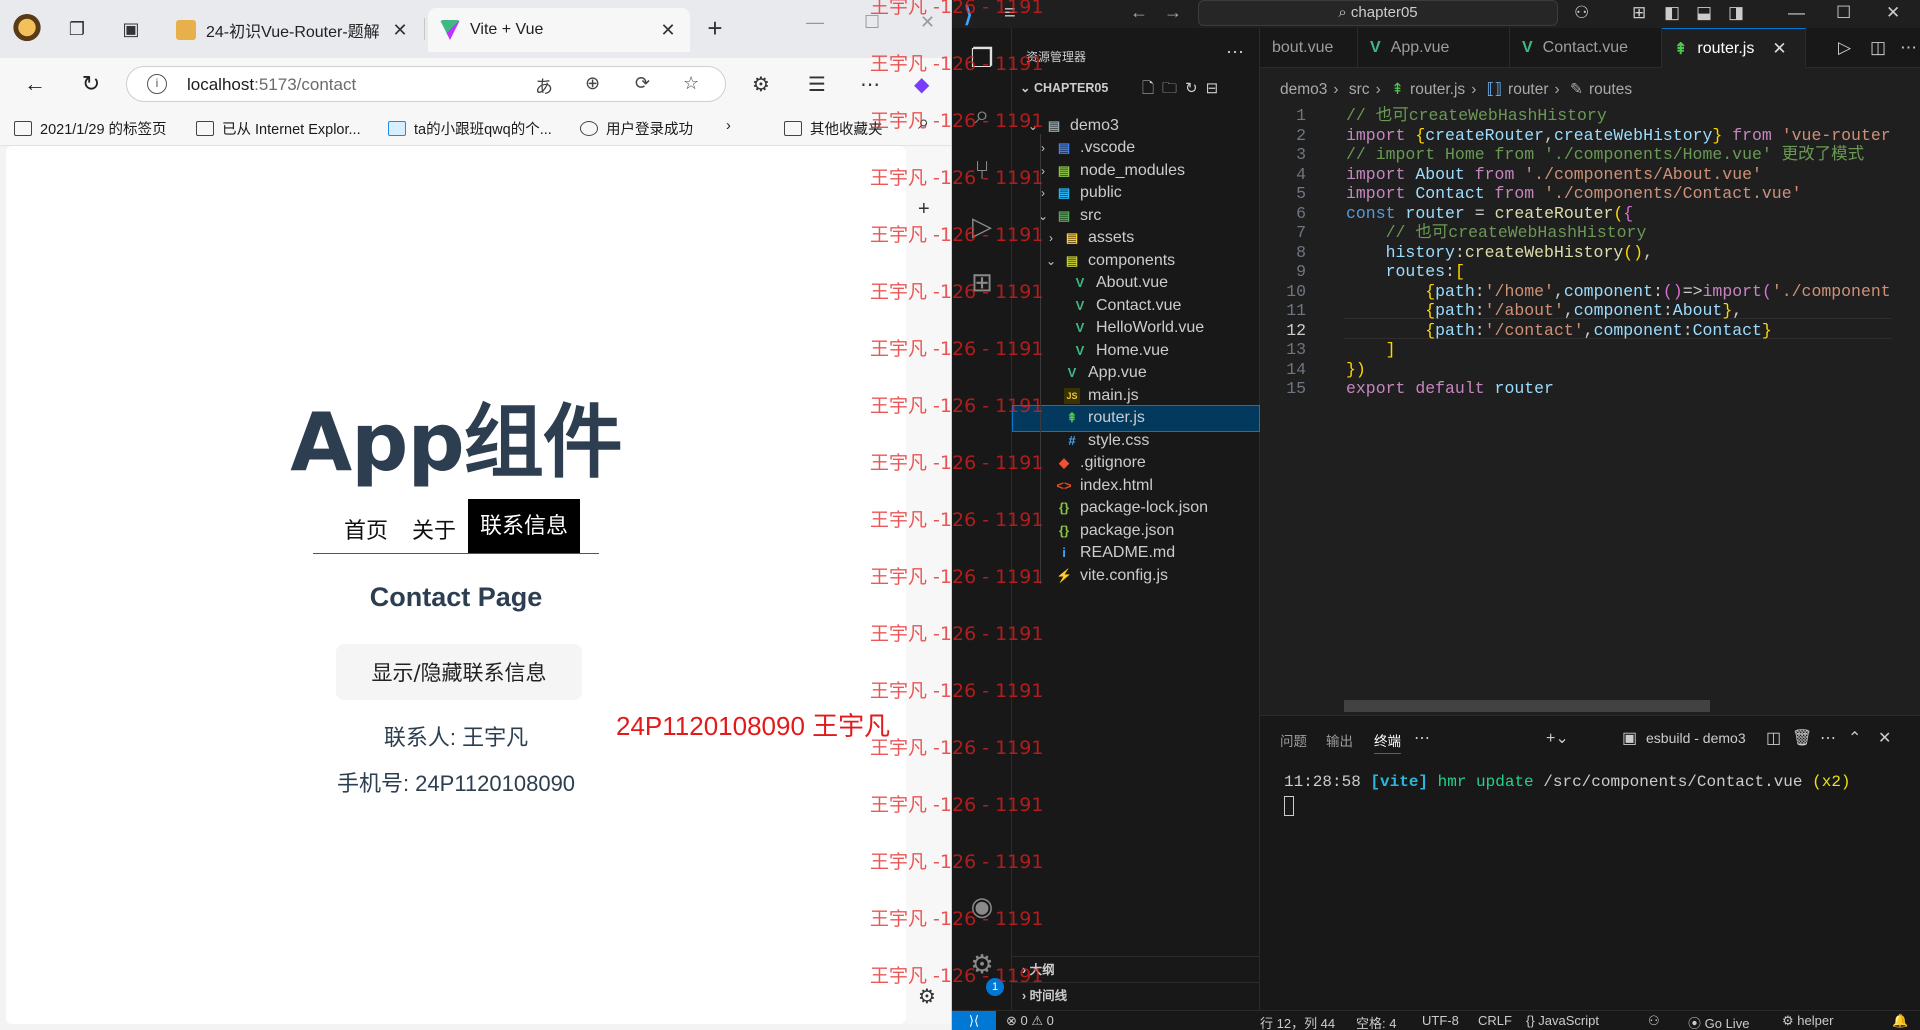 Image resolution: width=1920 pixels, height=1030 pixels. I want to click on zoom-icon: ⊕, so click(592, 83).